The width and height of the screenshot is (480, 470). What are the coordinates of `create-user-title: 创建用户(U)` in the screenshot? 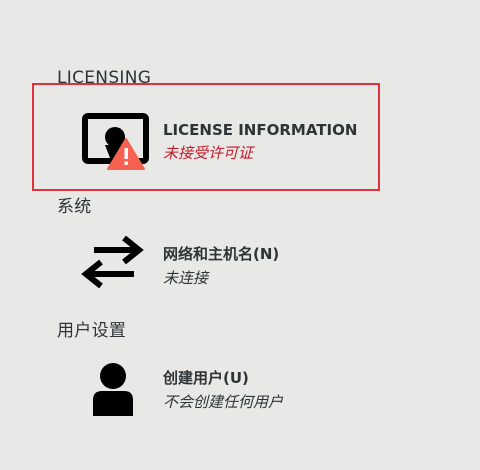 It's located at (206, 378).